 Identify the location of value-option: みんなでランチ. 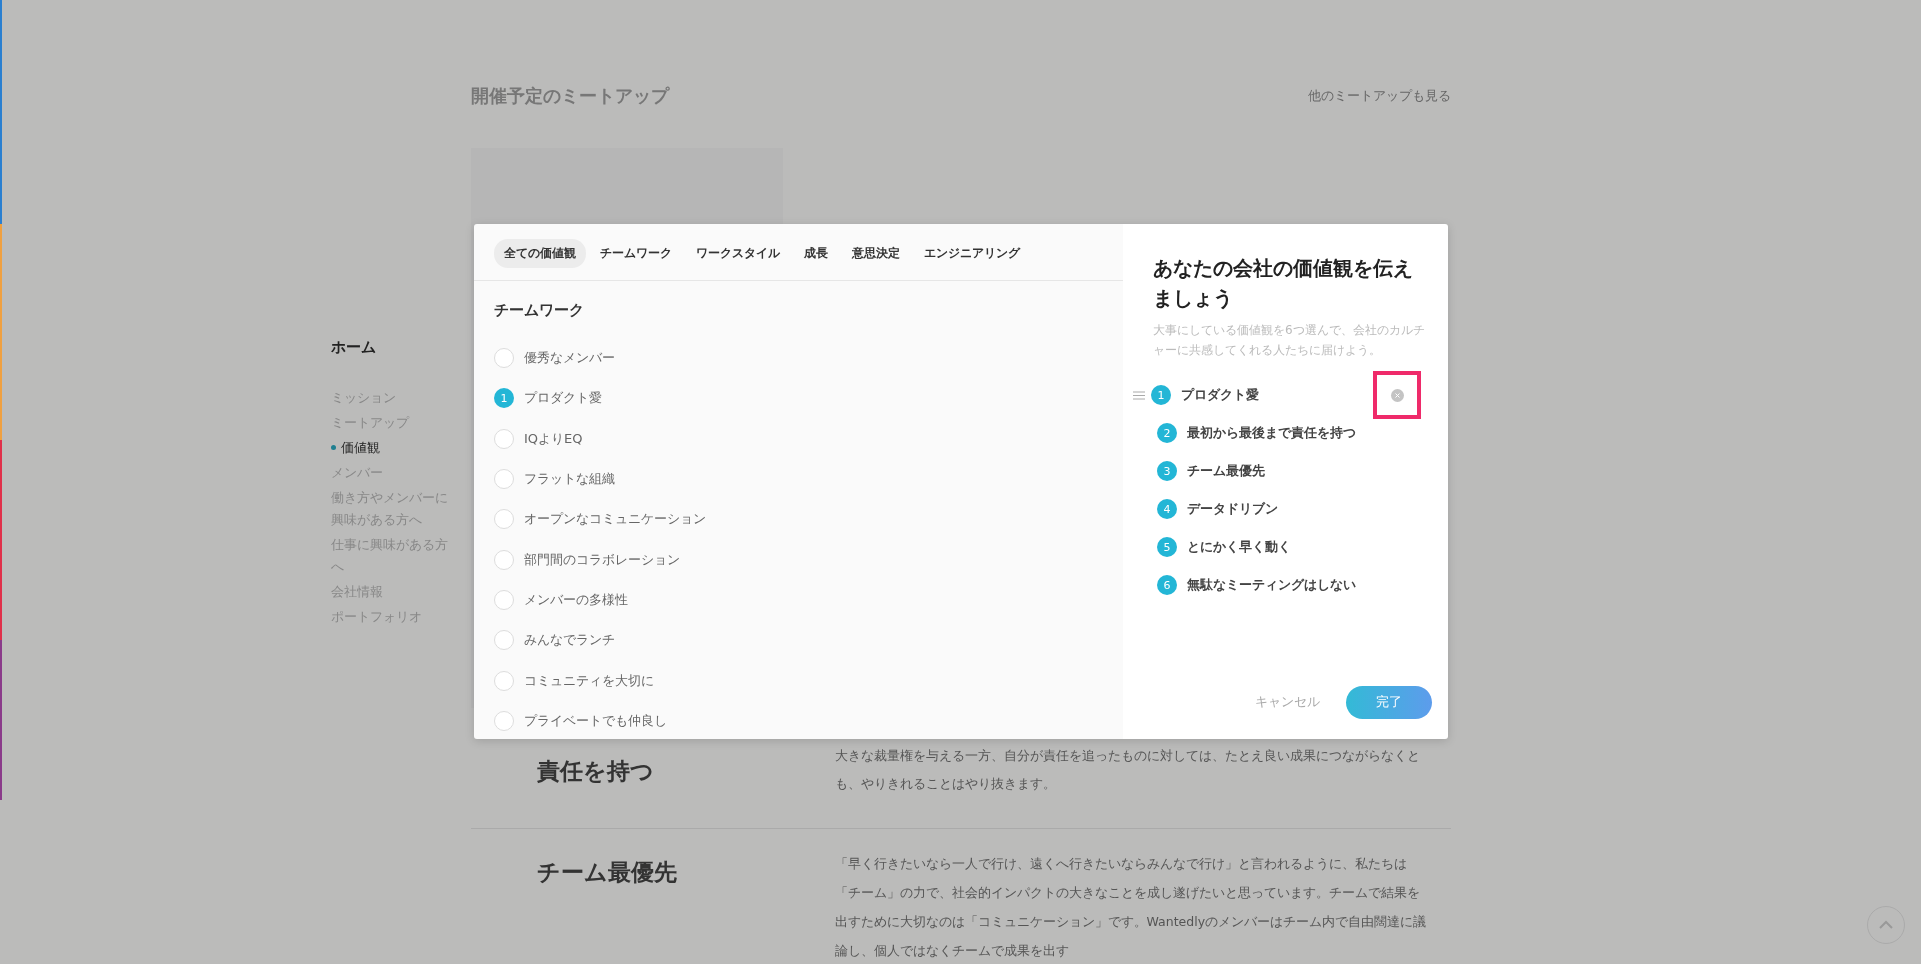
(808, 640).